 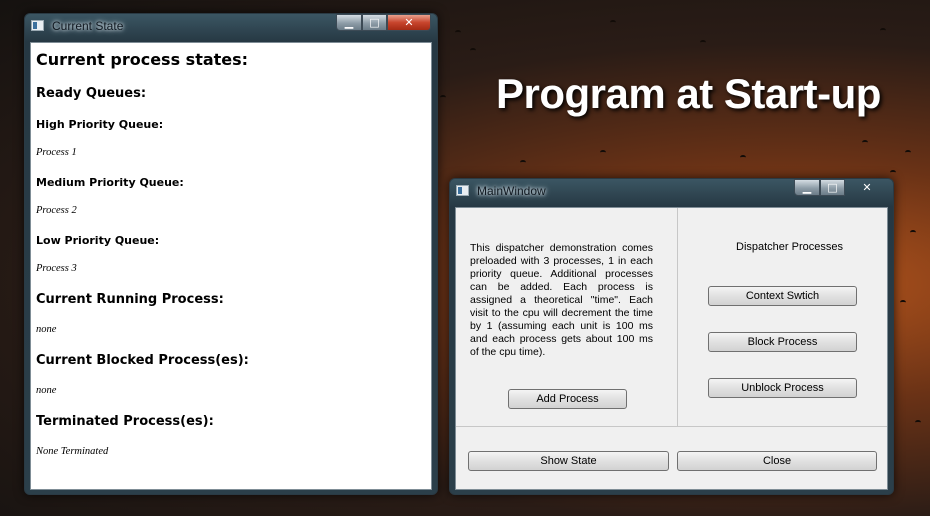 I want to click on window-title: MainWindow, so click(x=511, y=191).